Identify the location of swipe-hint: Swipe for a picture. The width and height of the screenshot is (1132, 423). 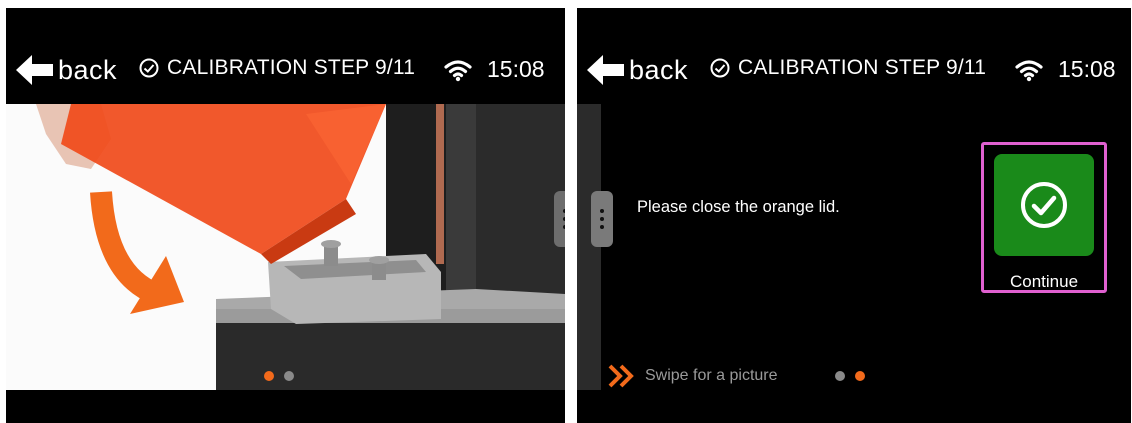
(692, 376).